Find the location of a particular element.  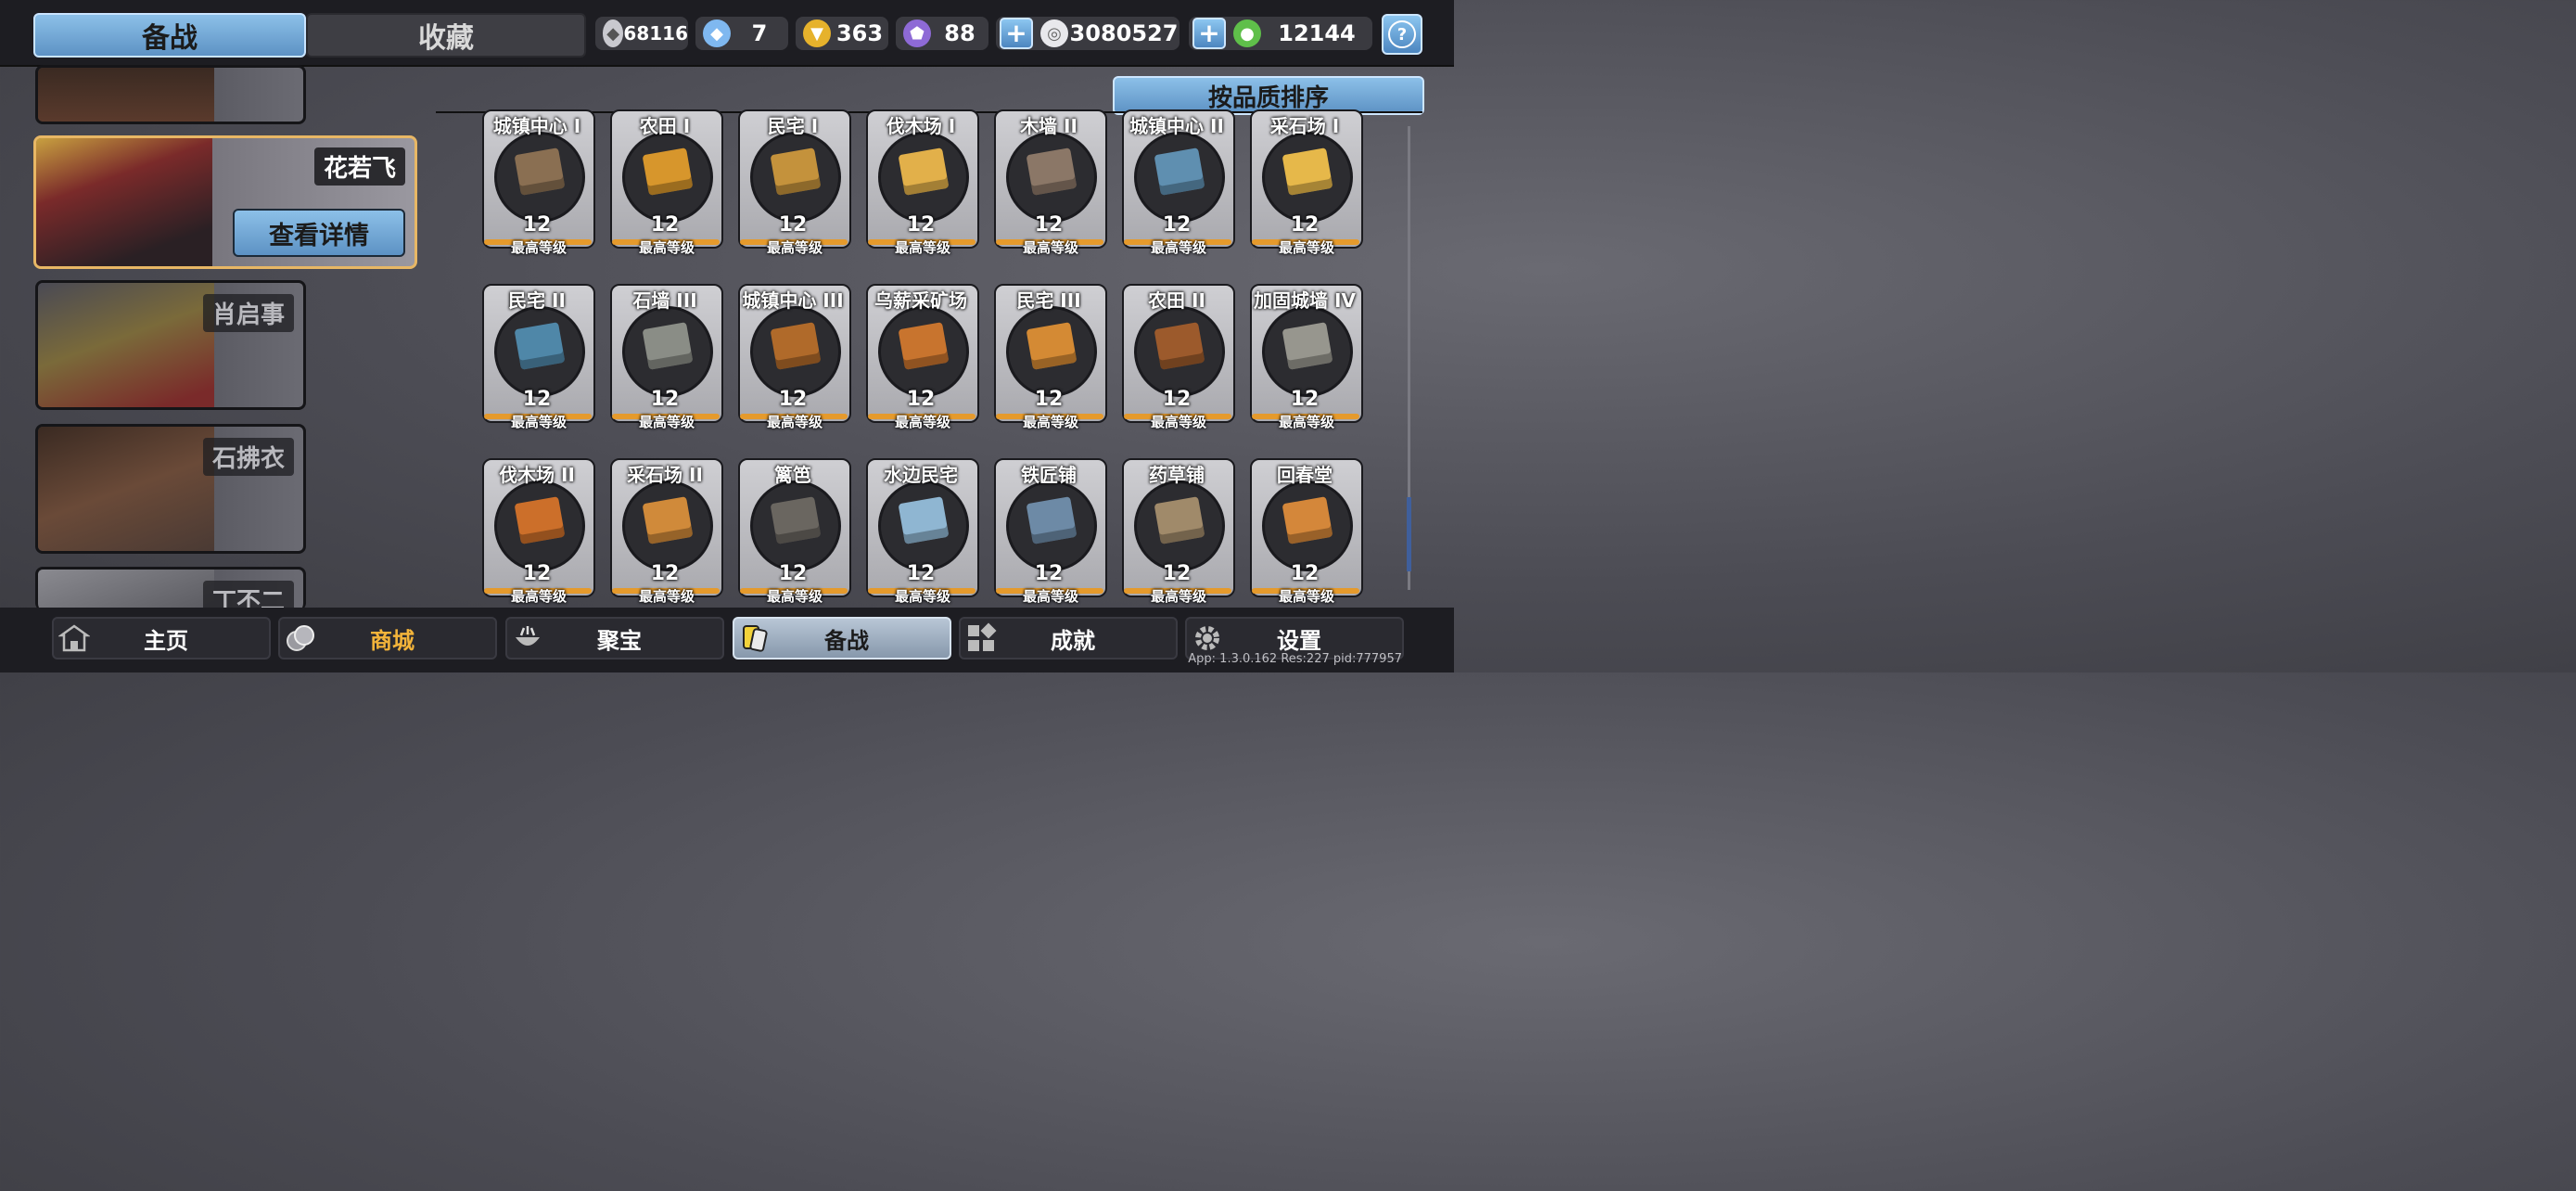

building-card: 城镇中心 II 12 最高等级 is located at coordinates (1178, 188).